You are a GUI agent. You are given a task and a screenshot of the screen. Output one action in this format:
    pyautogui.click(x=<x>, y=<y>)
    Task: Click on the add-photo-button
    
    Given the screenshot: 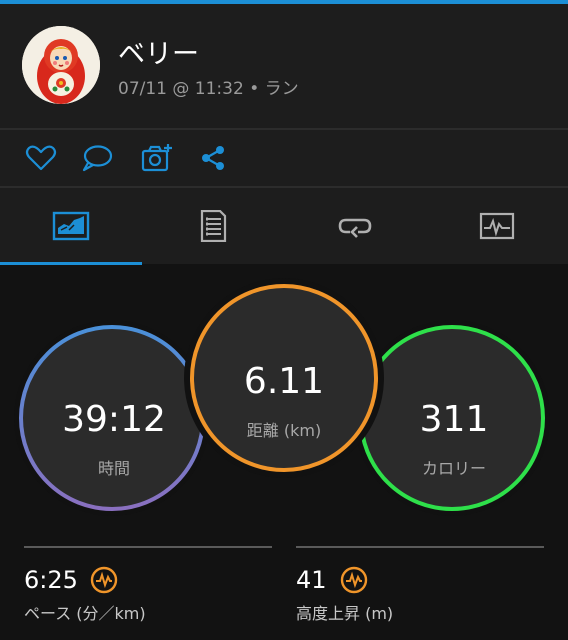 What is the action you would take?
    pyautogui.click(x=157, y=158)
    